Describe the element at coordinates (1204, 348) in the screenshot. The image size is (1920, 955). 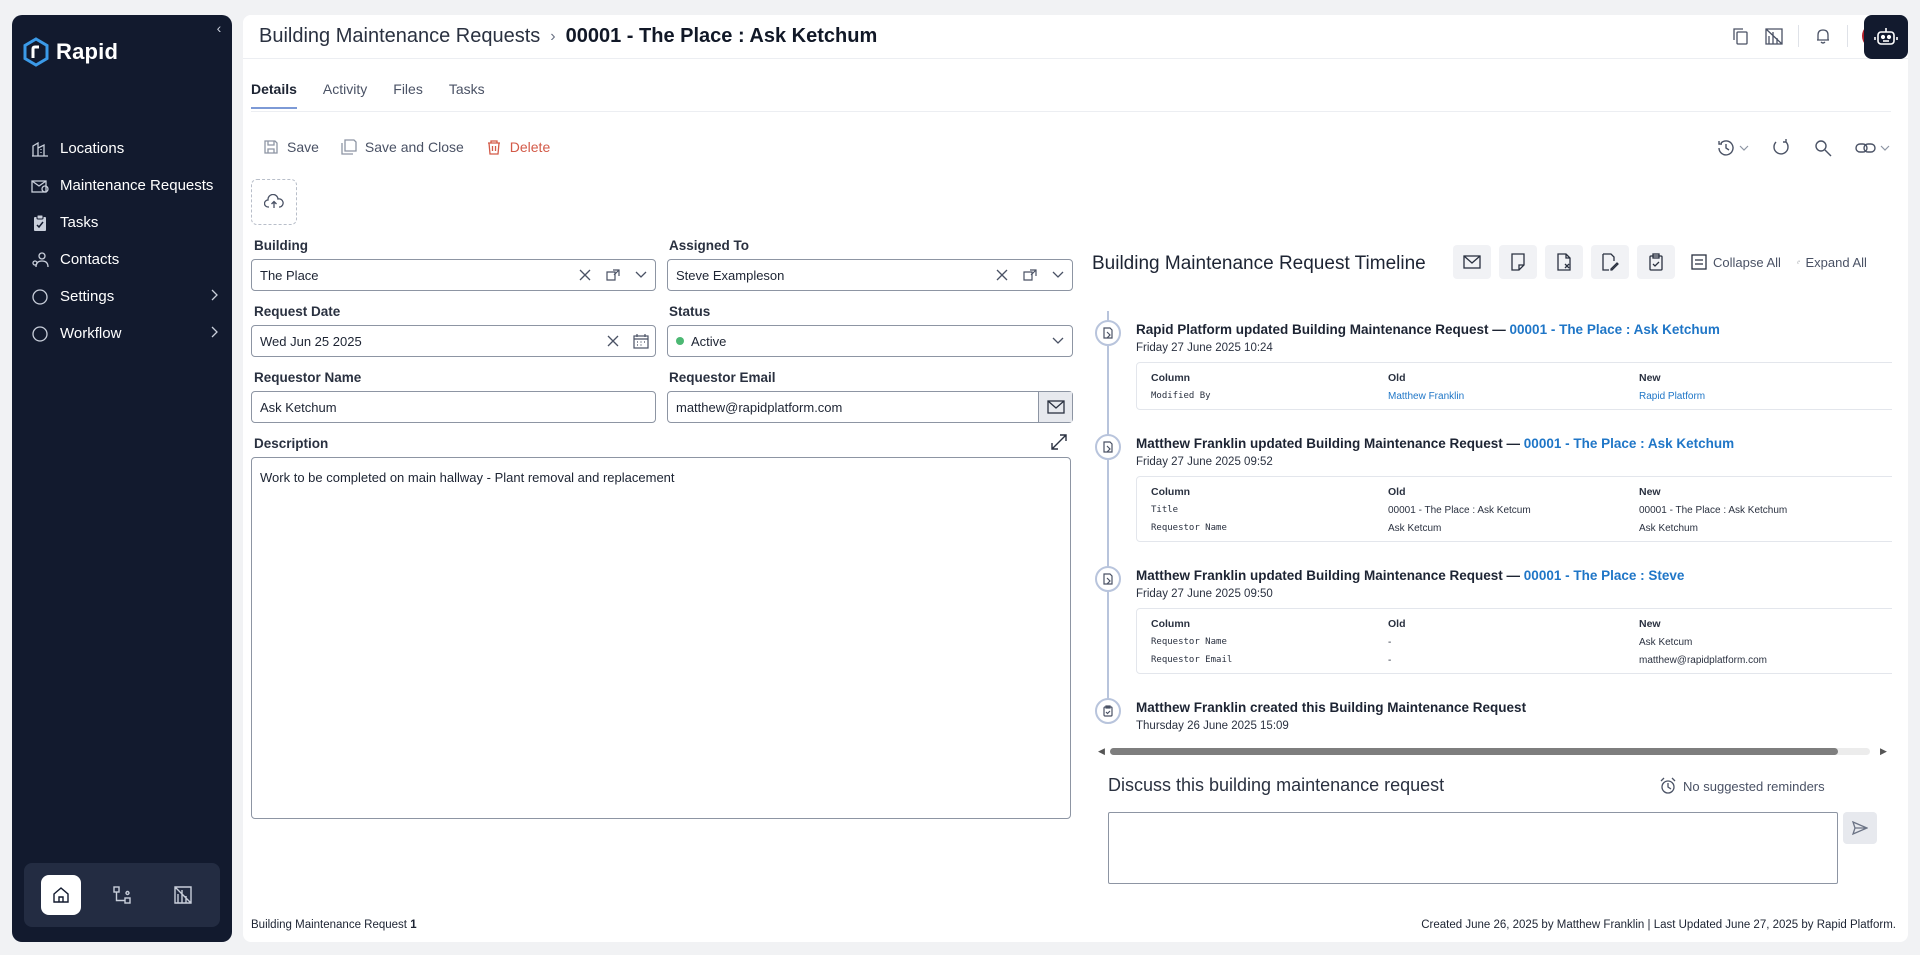
I see `timeline-entry-date: Friday 27 June 2025 10:24` at that location.